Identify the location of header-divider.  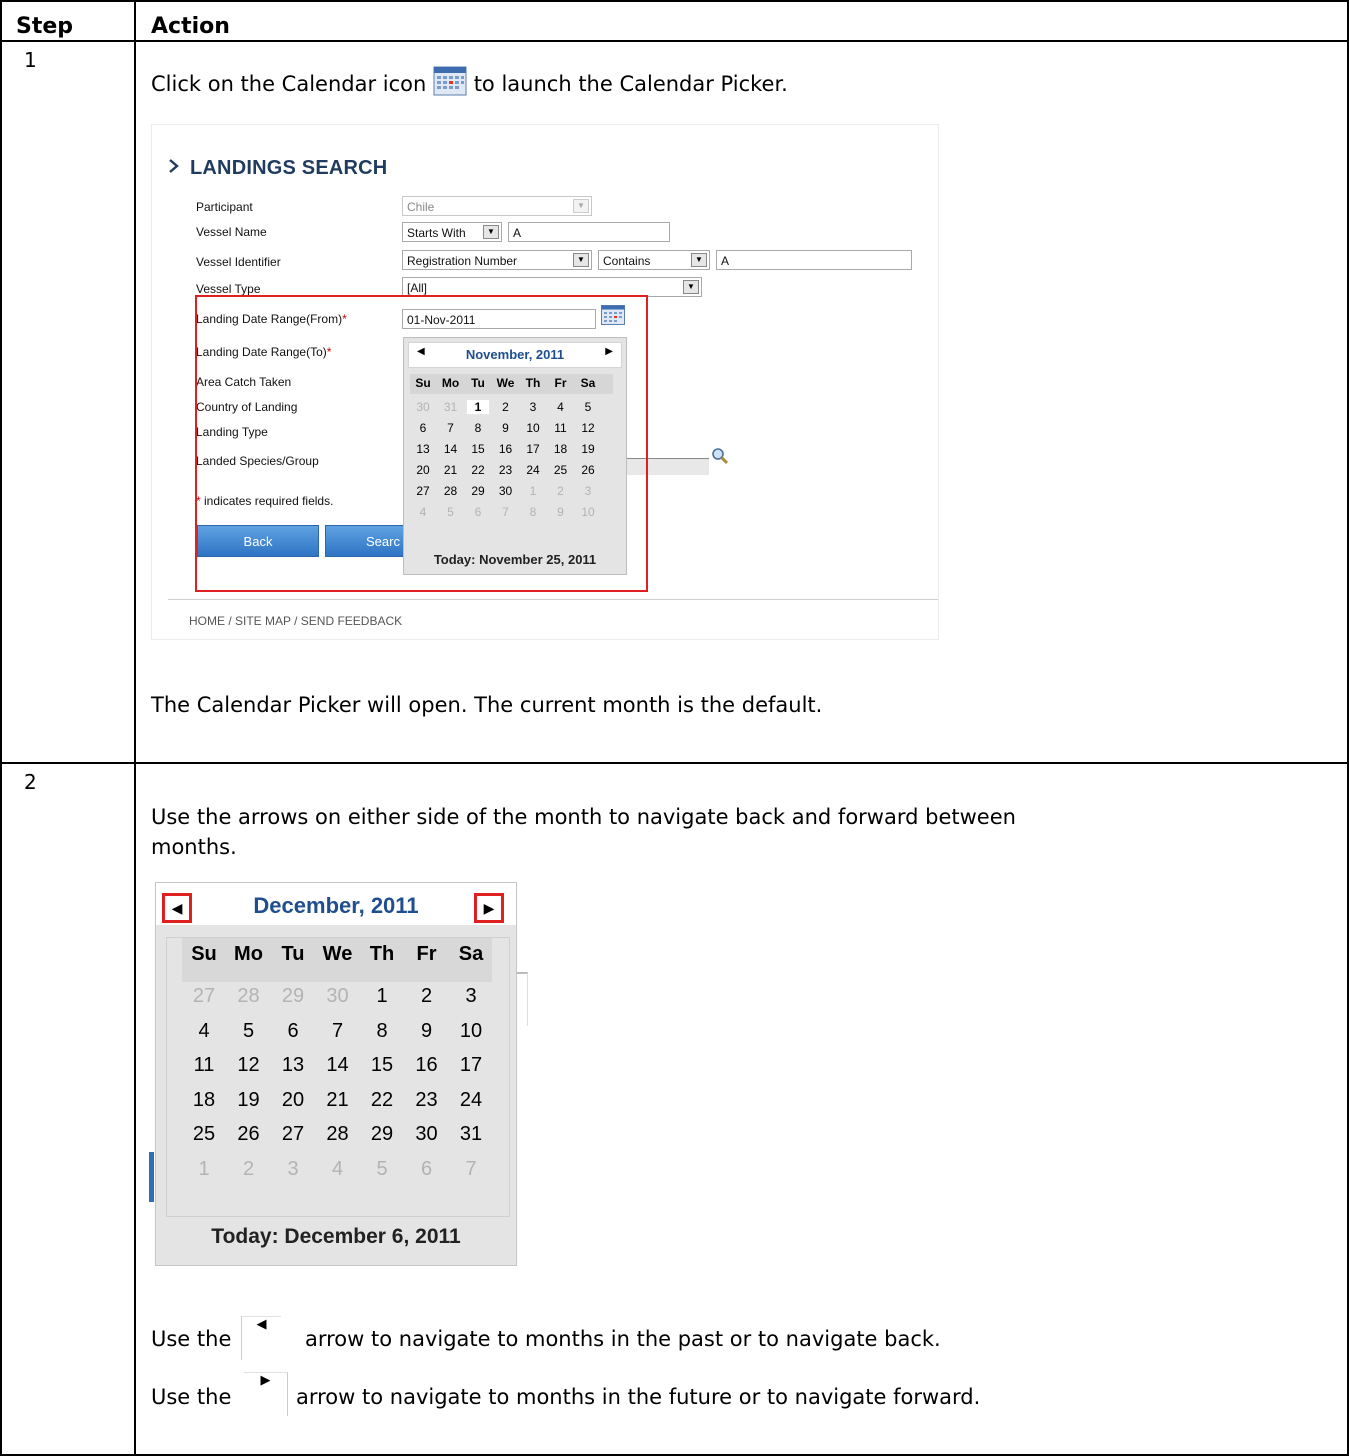
(674, 41).